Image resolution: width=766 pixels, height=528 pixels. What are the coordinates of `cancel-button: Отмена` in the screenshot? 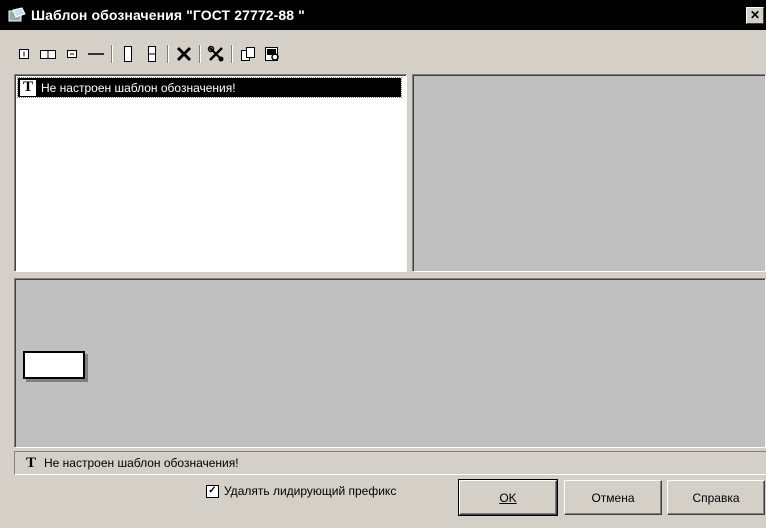 It's located at (613, 497).